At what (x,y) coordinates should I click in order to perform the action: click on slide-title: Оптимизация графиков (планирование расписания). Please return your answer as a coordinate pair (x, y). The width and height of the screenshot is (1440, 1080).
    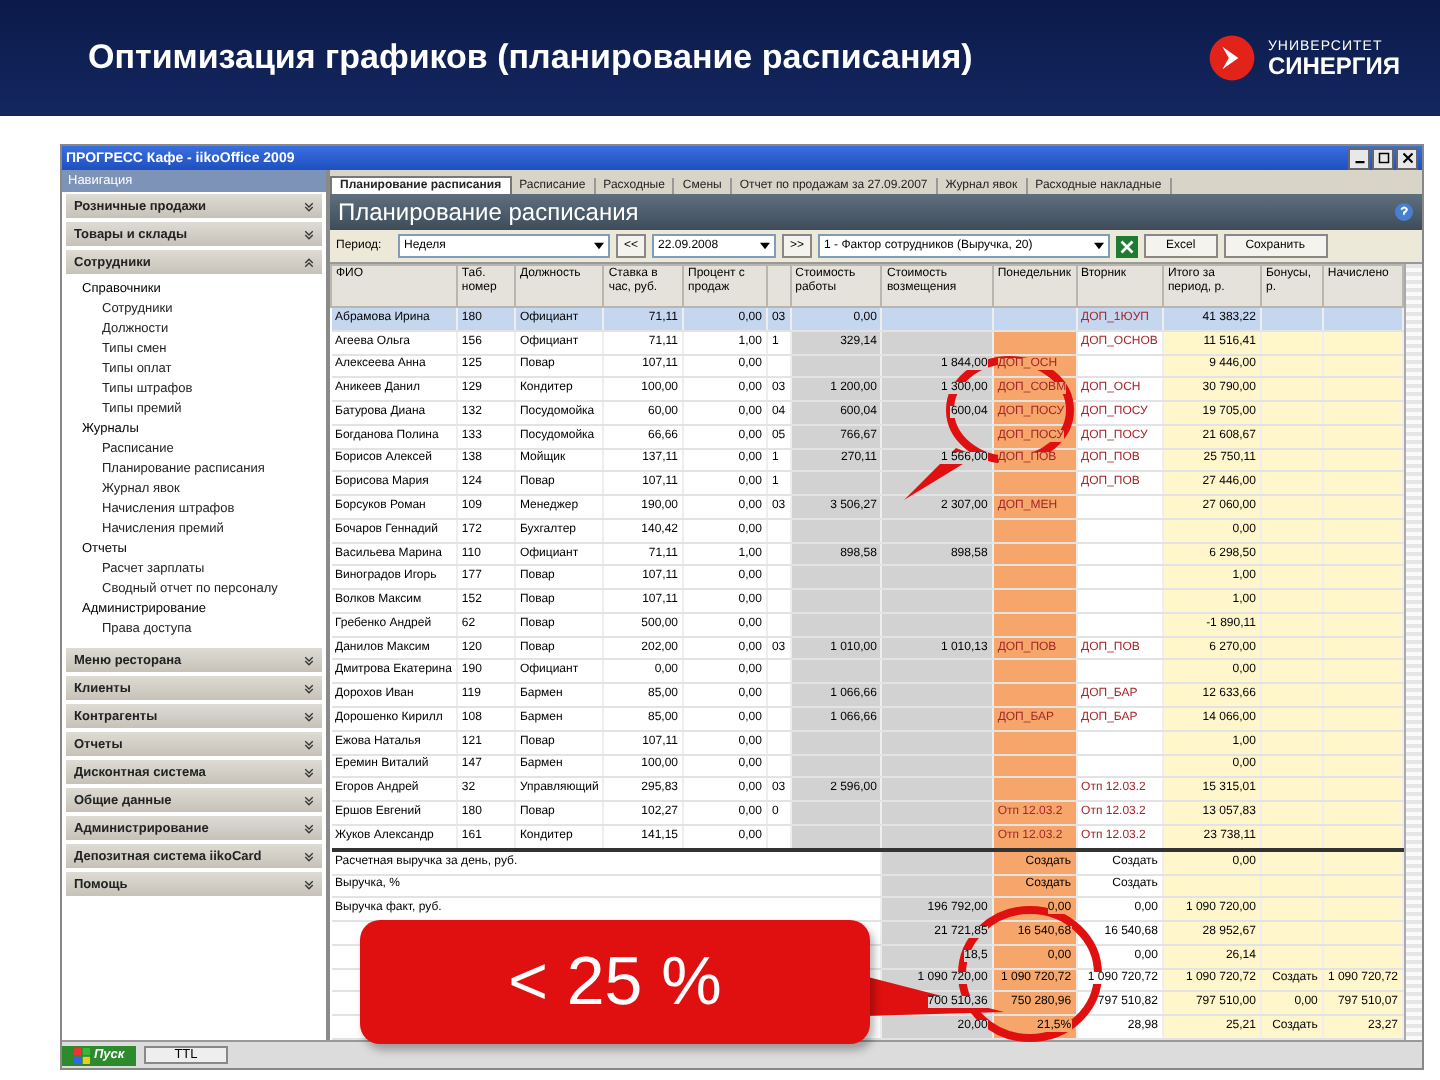
    Looking at the image, I should click on (530, 58).